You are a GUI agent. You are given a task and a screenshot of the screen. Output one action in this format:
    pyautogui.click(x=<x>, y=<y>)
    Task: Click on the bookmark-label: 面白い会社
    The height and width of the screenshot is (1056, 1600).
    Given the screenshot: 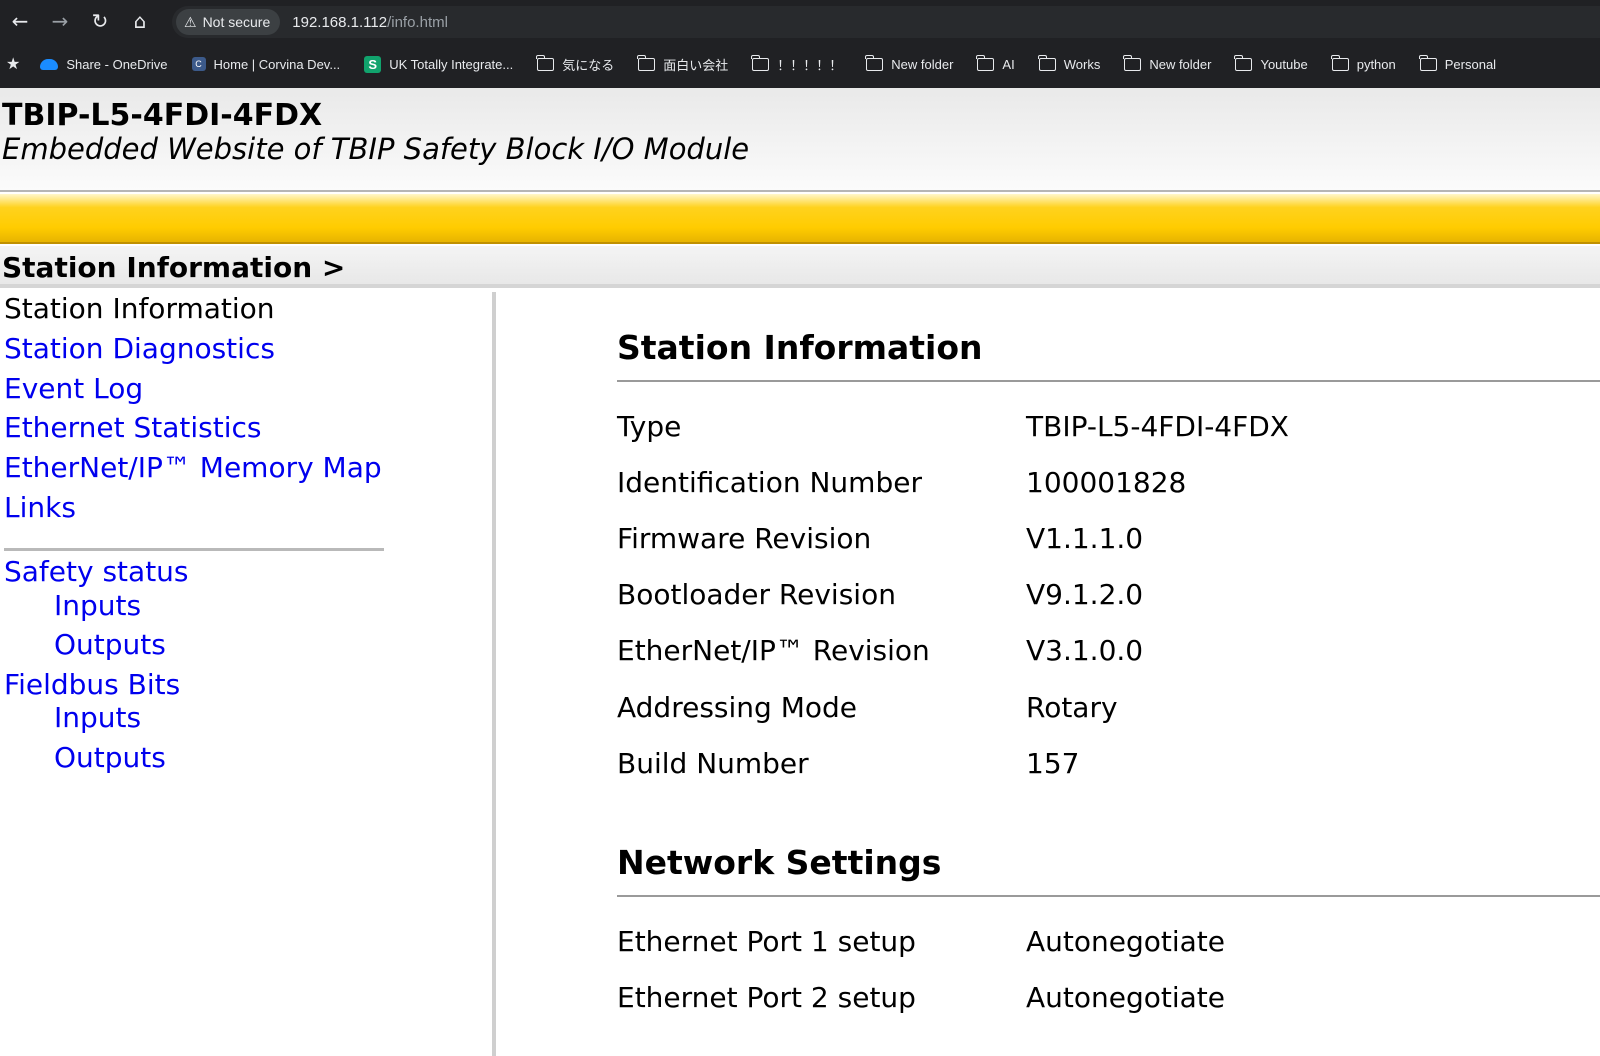 What is the action you would take?
    pyautogui.click(x=696, y=65)
    